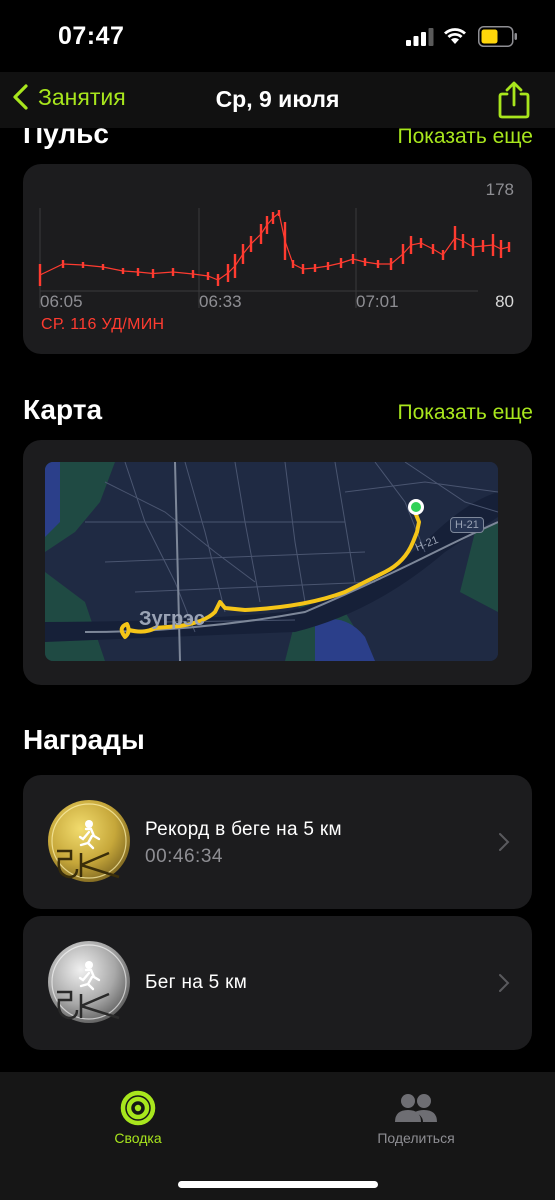 The width and height of the screenshot is (555, 1200). What do you see at coordinates (420, 37) in the screenshot?
I see `cellular-signal-icon` at bounding box center [420, 37].